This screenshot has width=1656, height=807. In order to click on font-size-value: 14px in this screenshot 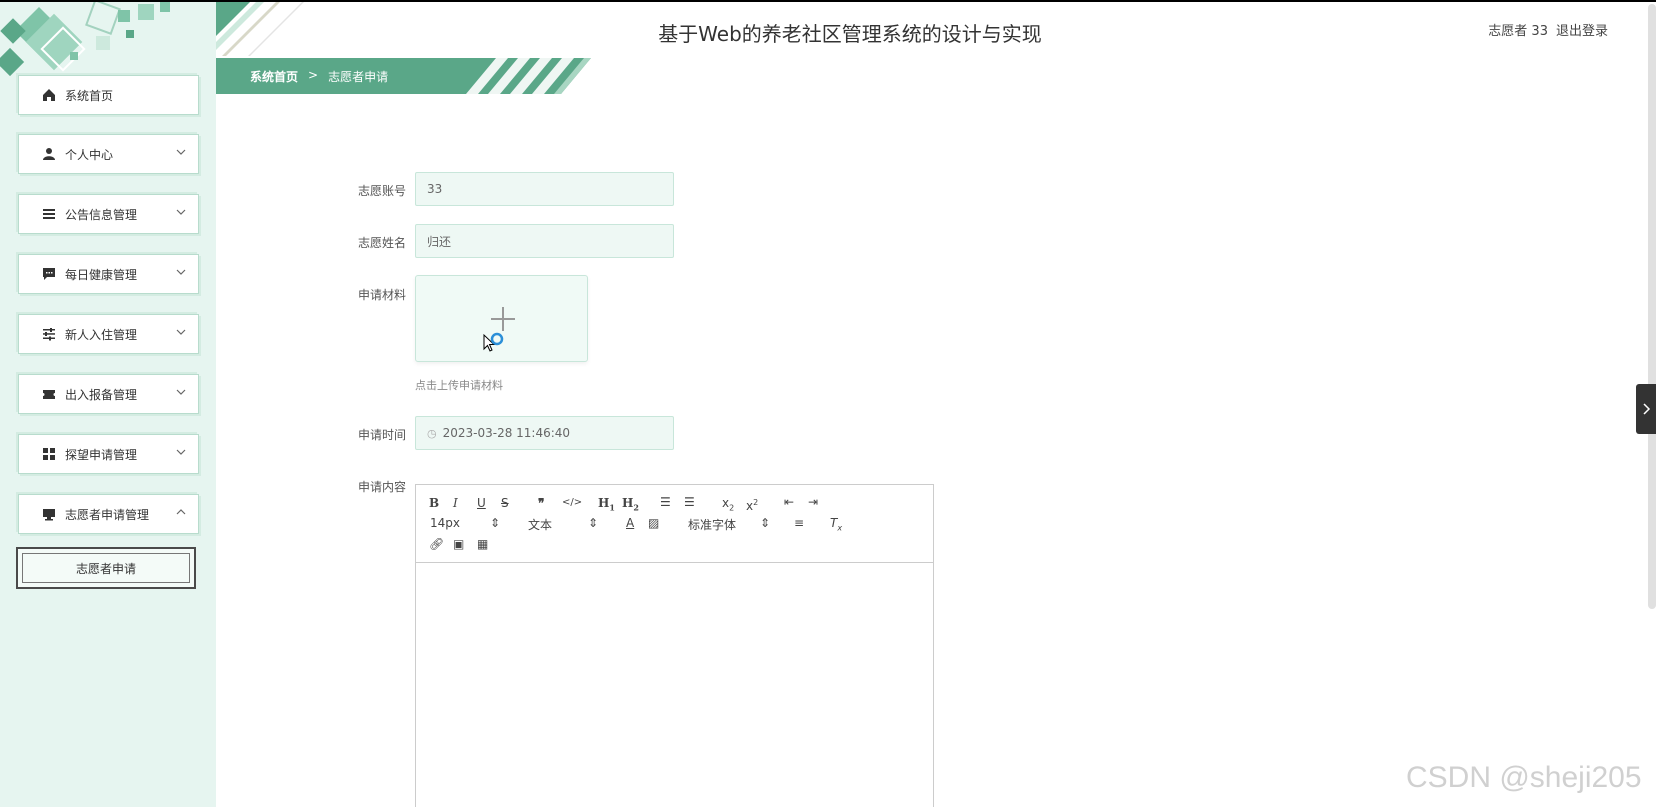, I will do `click(445, 523)`.